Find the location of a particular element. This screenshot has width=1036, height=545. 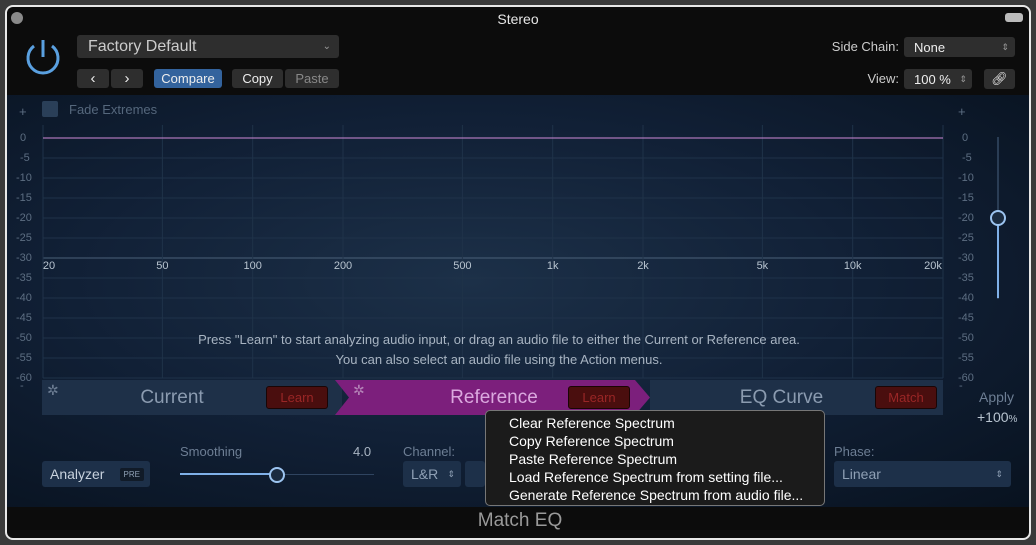

chevron-down-icon: ⌄ is located at coordinates (326, 46).